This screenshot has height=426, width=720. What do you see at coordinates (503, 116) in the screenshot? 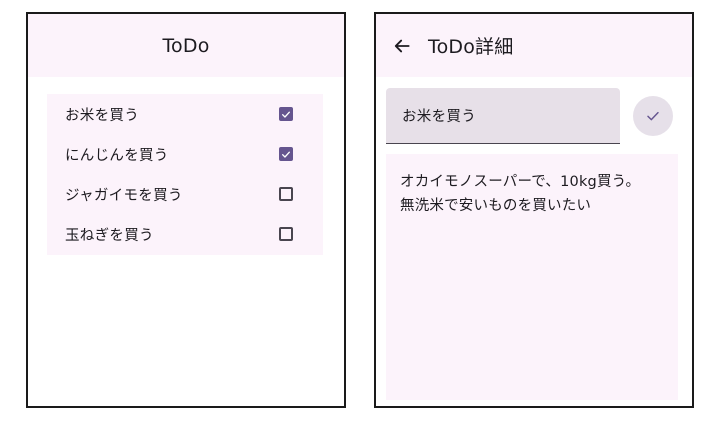
I see `todo-title-field: お米を買う` at bounding box center [503, 116].